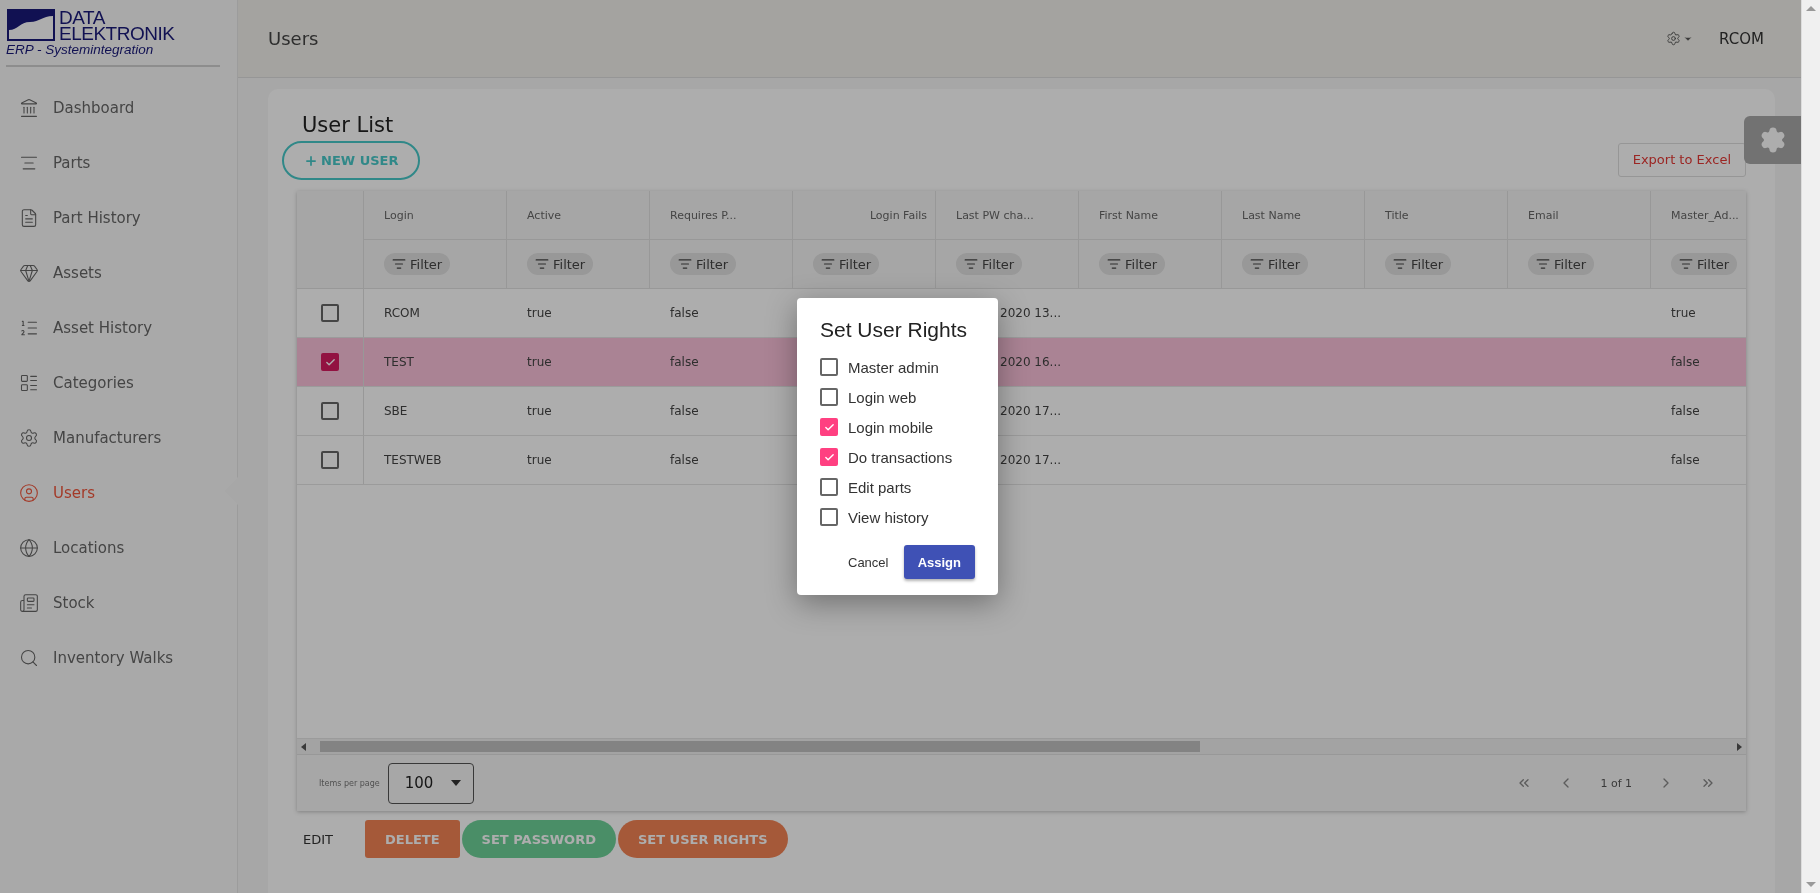 This screenshot has width=1820, height=893. What do you see at coordinates (118, 217) in the screenshot?
I see `sidebar-item: Part History` at bounding box center [118, 217].